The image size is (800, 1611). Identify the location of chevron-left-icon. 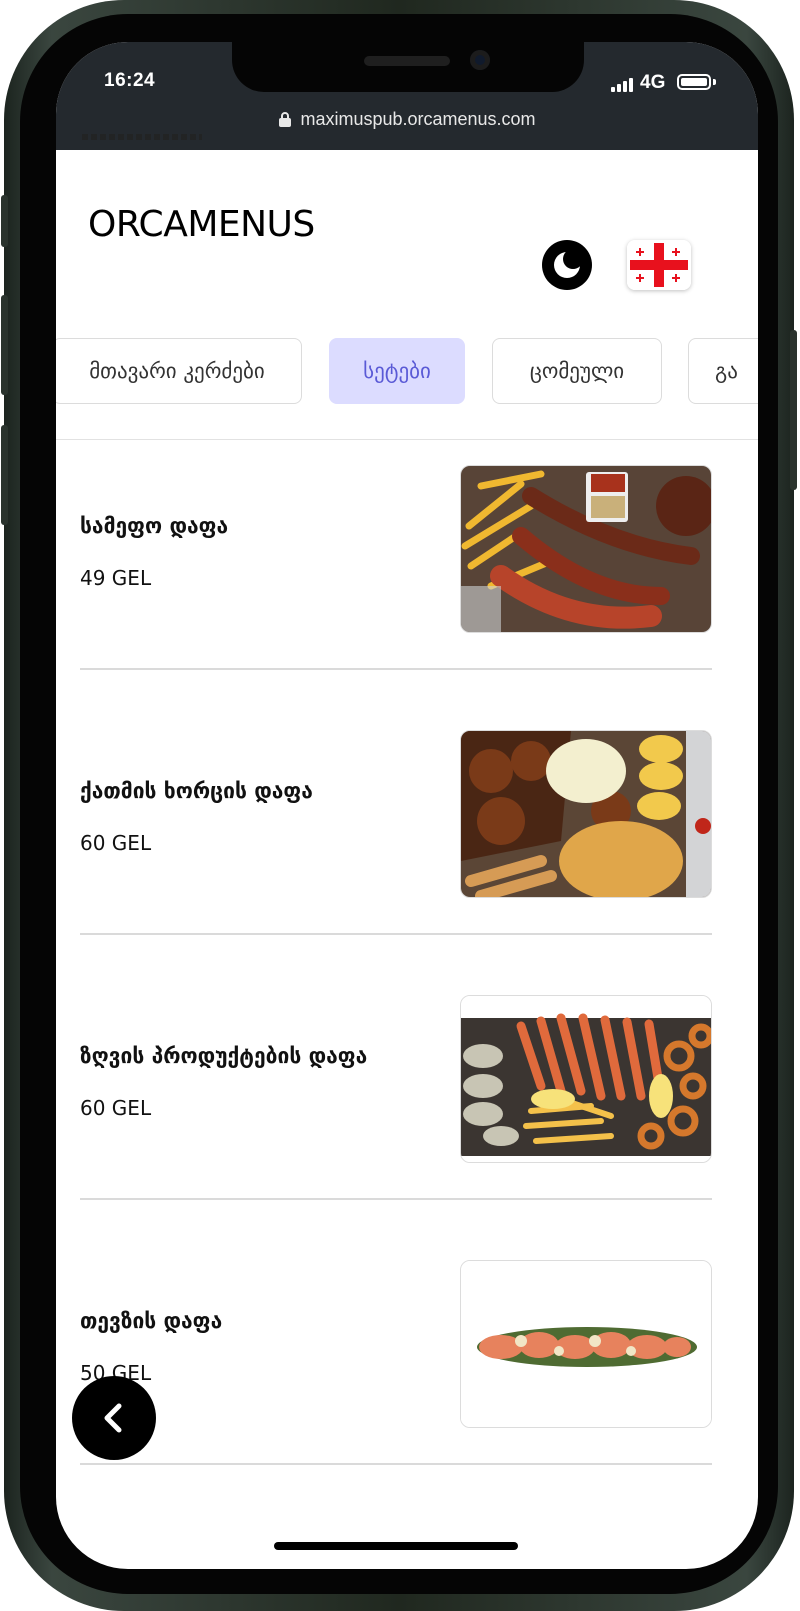
(113, 1418).